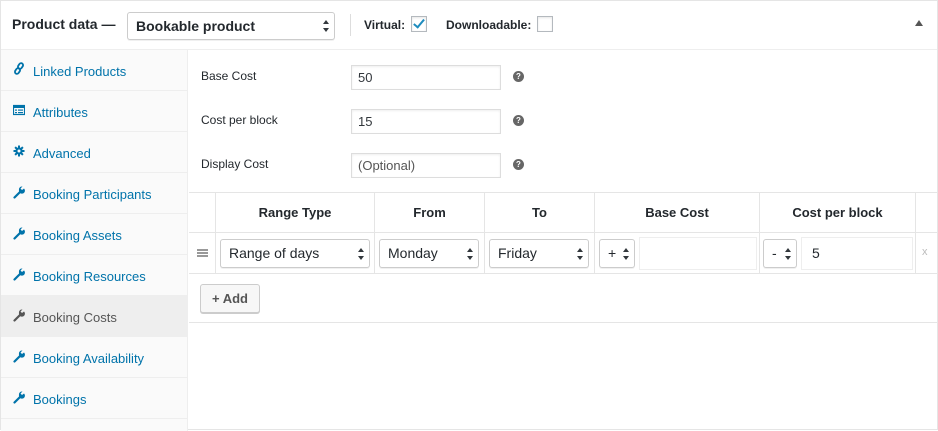 This screenshot has height=431, width=938. I want to click on th-from: From, so click(429, 213).